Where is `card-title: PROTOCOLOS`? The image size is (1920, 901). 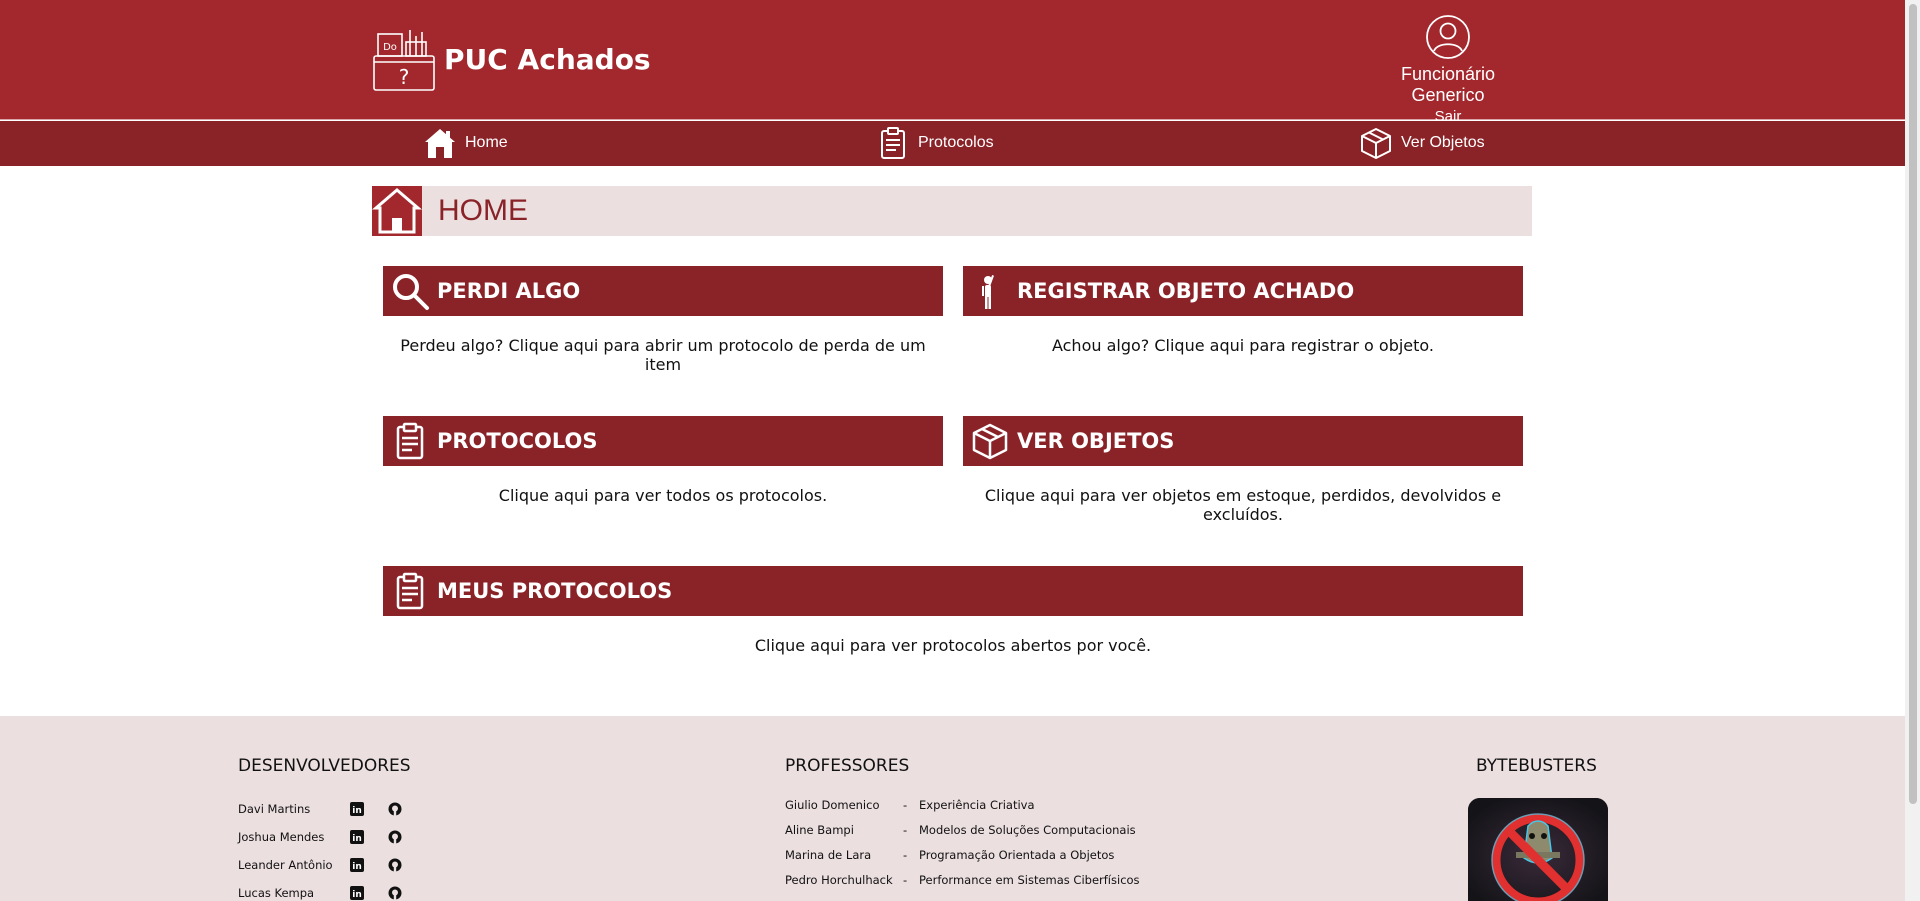
card-title: PROTOCOLOS is located at coordinates (517, 441).